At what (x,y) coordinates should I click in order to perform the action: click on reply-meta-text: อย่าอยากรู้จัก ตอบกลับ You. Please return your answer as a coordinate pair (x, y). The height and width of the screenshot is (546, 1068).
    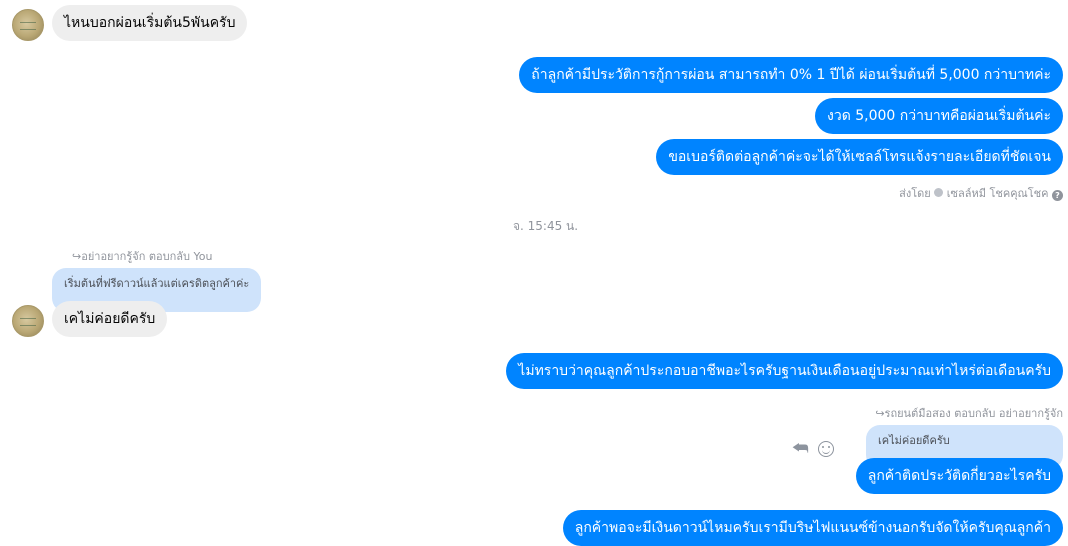
    Looking at the image, I should click on (147, 256).